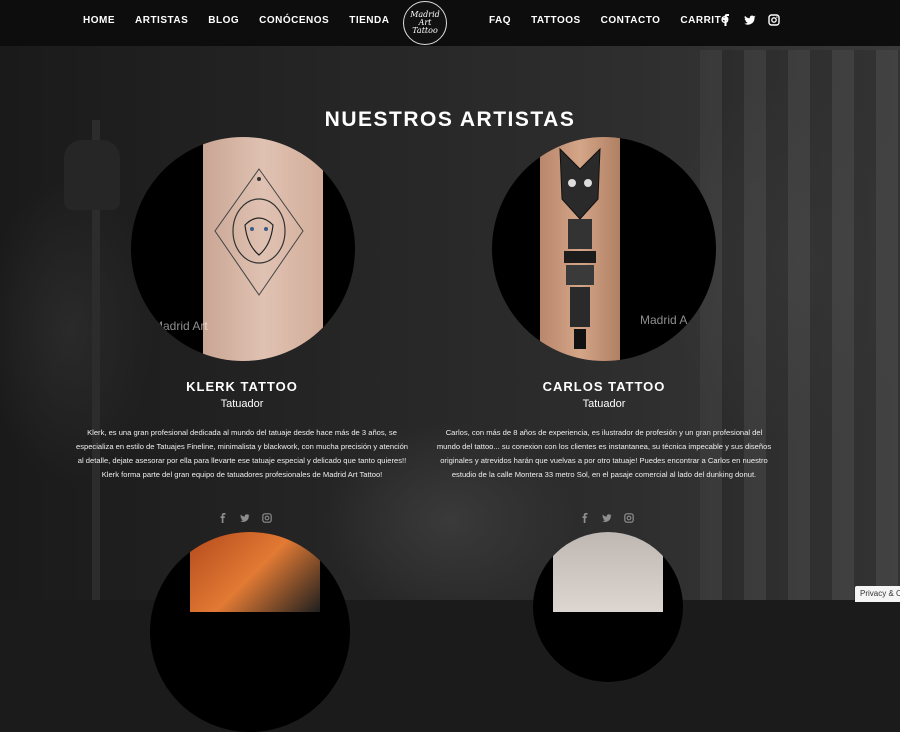 This screenshot has height=732, width=900. I want to click on artist-photo-next-right, so click(608, 607).